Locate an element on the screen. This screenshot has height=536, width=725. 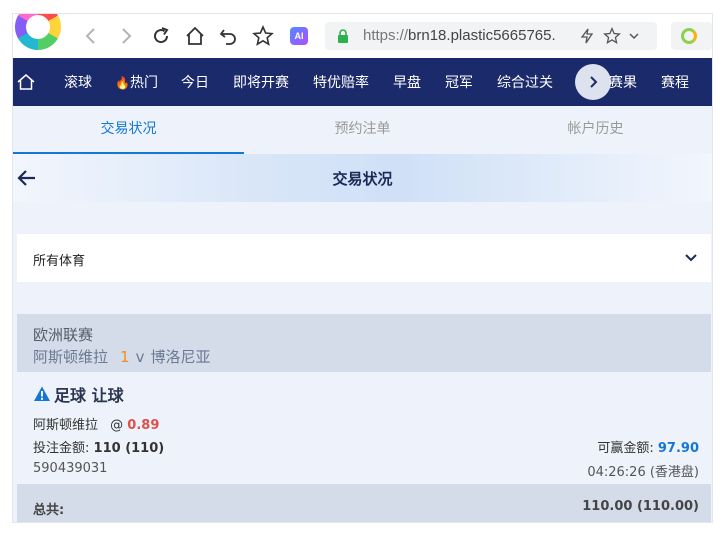
secure-lock-icon is located at coordinates (343, 36).